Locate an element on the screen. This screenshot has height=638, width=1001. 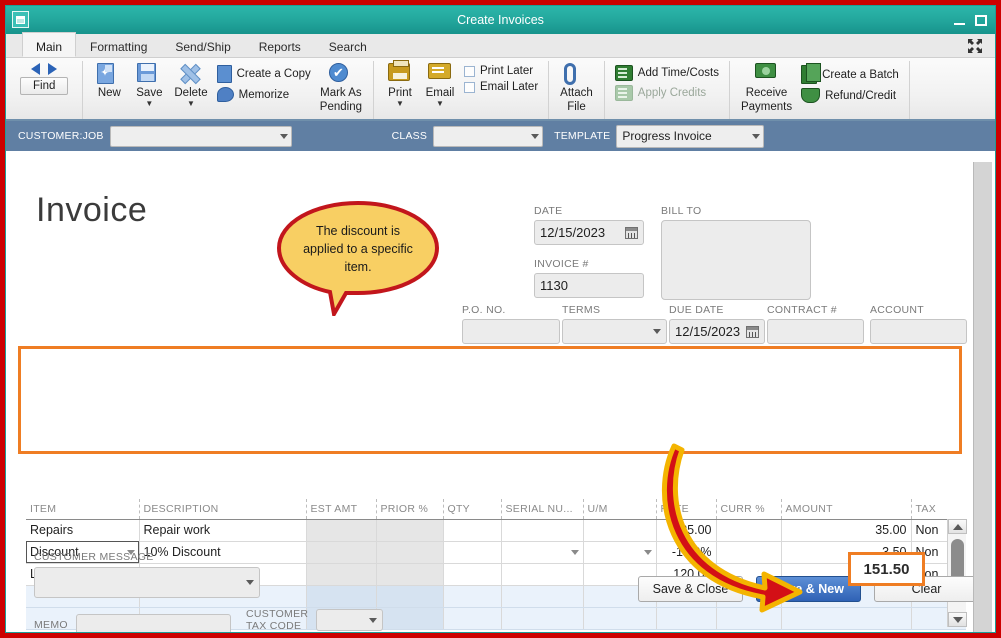
window-title: Create Invoices is located at coordinates (500, 20).